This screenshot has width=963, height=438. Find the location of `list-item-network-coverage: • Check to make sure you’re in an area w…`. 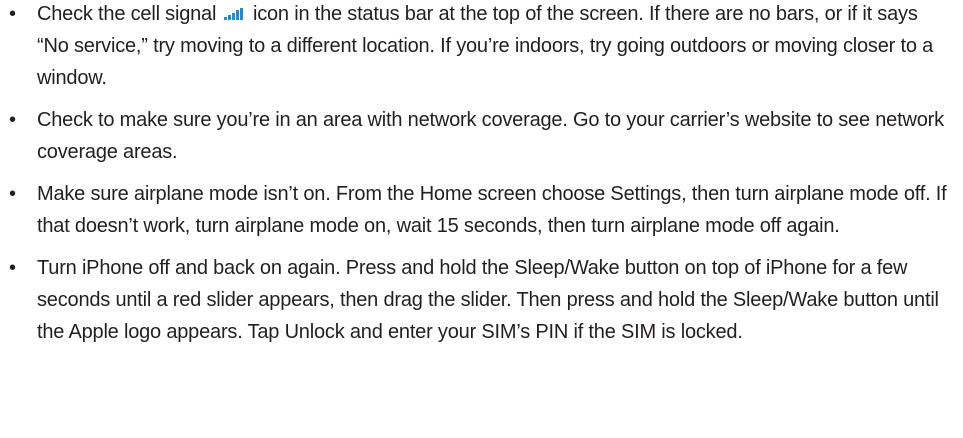

list-item-network-coverage: • Check to make sure you’re in an area w… is located at coordinates (481, 136).